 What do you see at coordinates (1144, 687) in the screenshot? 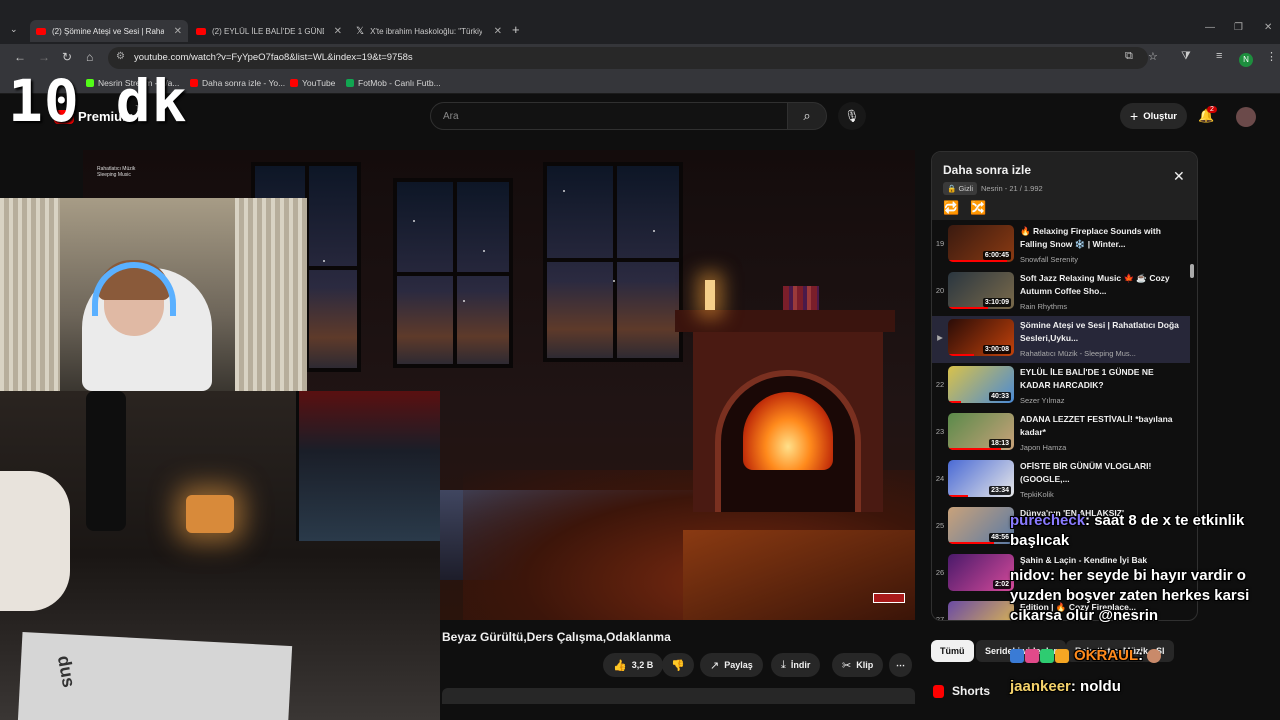
I see `chat-message: jaankeer: noldu` at bounding box center [1144, 687].